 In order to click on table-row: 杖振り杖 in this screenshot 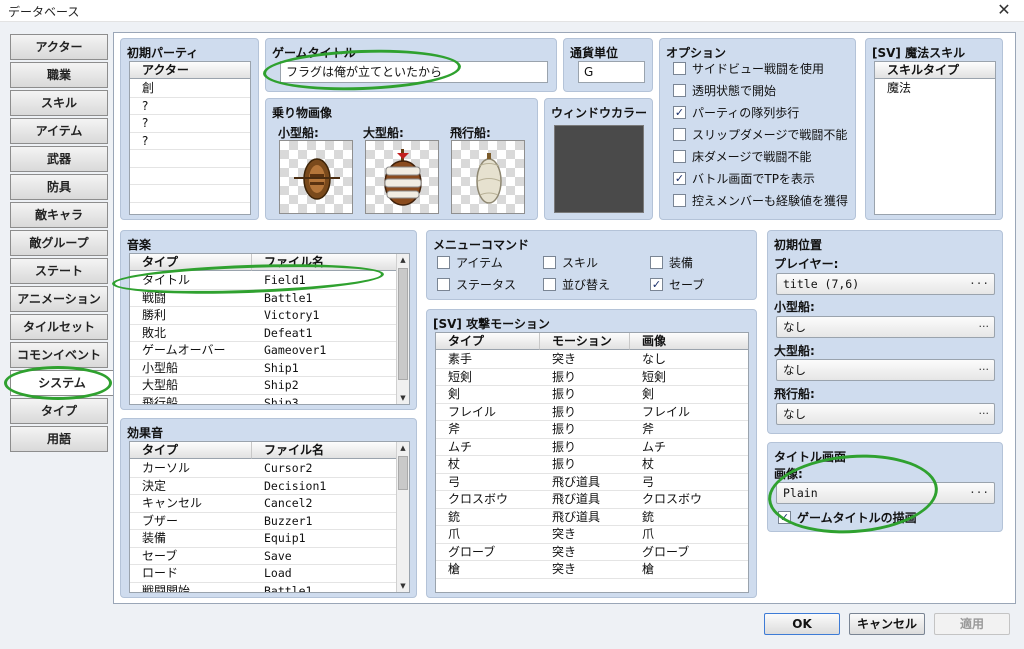, I will do `click(592, 465)`.